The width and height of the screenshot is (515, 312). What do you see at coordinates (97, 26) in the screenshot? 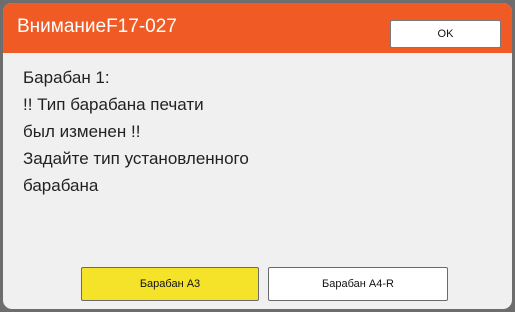
I see `dialog-title: ВниманиеF17-027` at bounding box center [97, 26].